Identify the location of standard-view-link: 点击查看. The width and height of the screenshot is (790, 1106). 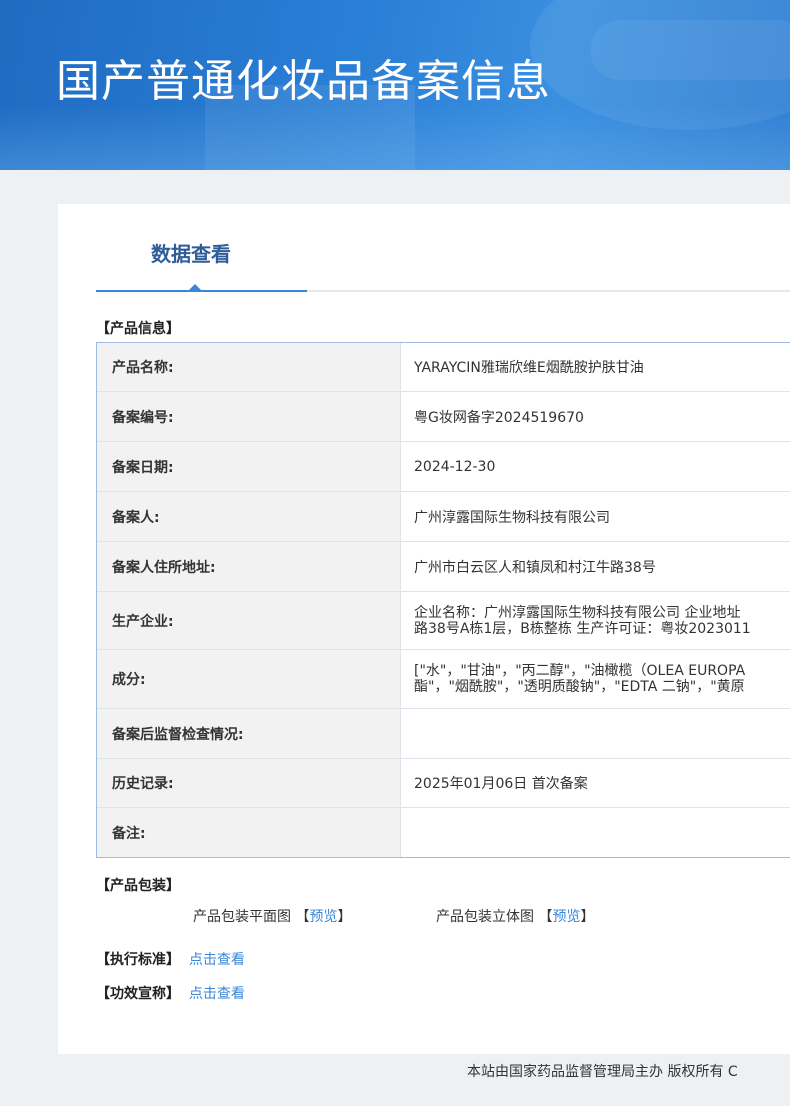
(217, 960).